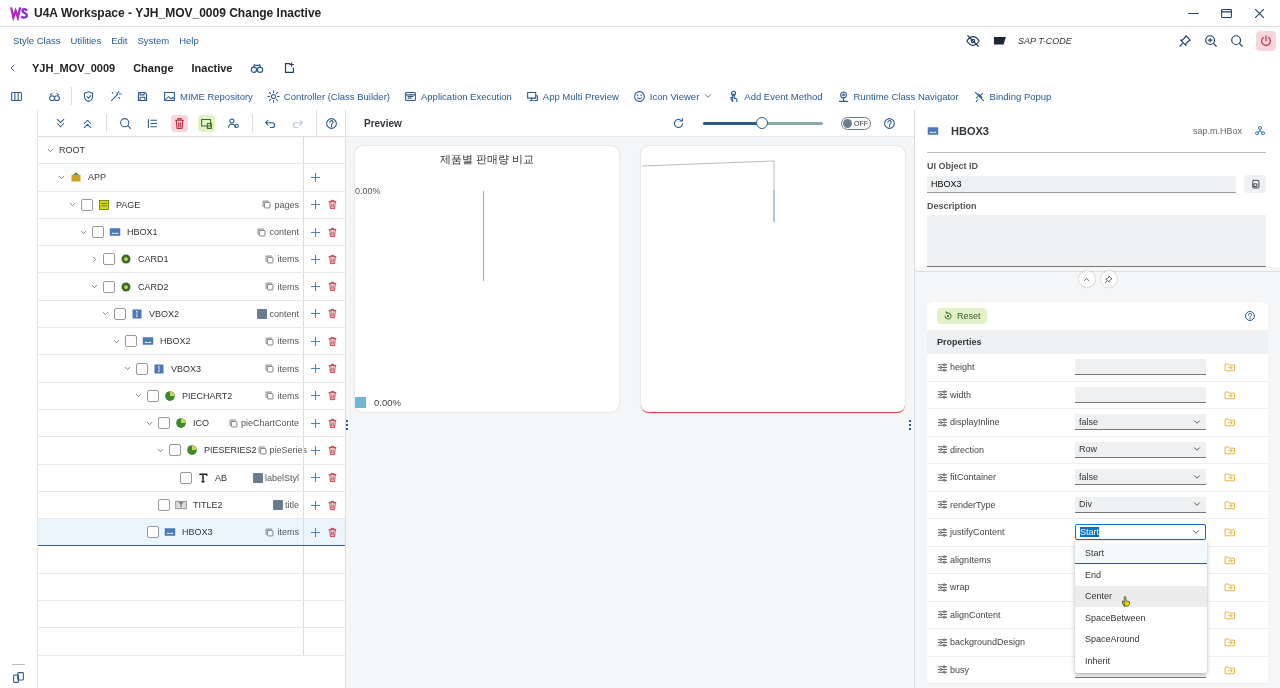 This screenshot has height=688, width=1280. I want to click on dropdown-option: End, so click(1141, 575).